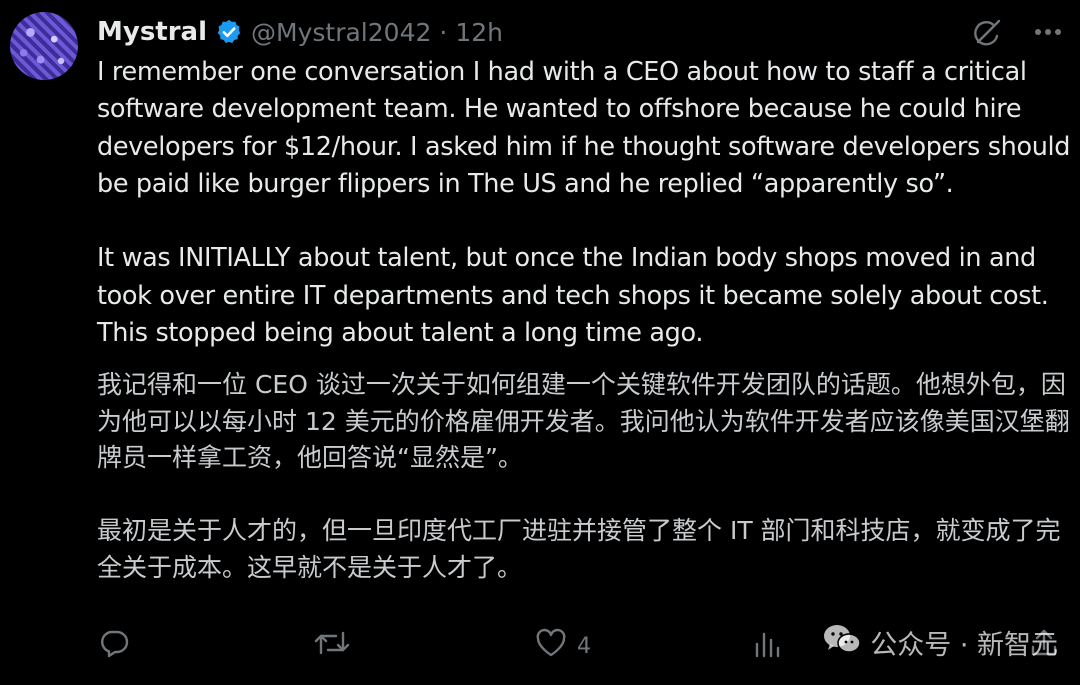  What do you see at coordinates (988, 32) in the screenshot?
I see `grok-icon` at bounding box center [988, 32].